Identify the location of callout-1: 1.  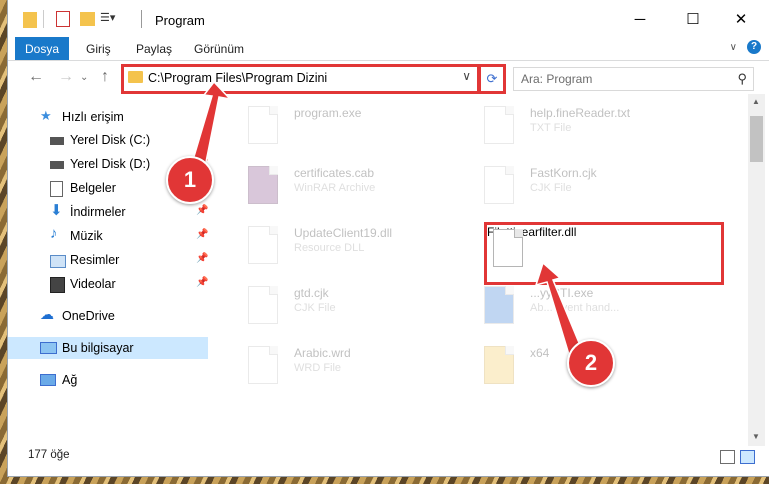
(190, 180).